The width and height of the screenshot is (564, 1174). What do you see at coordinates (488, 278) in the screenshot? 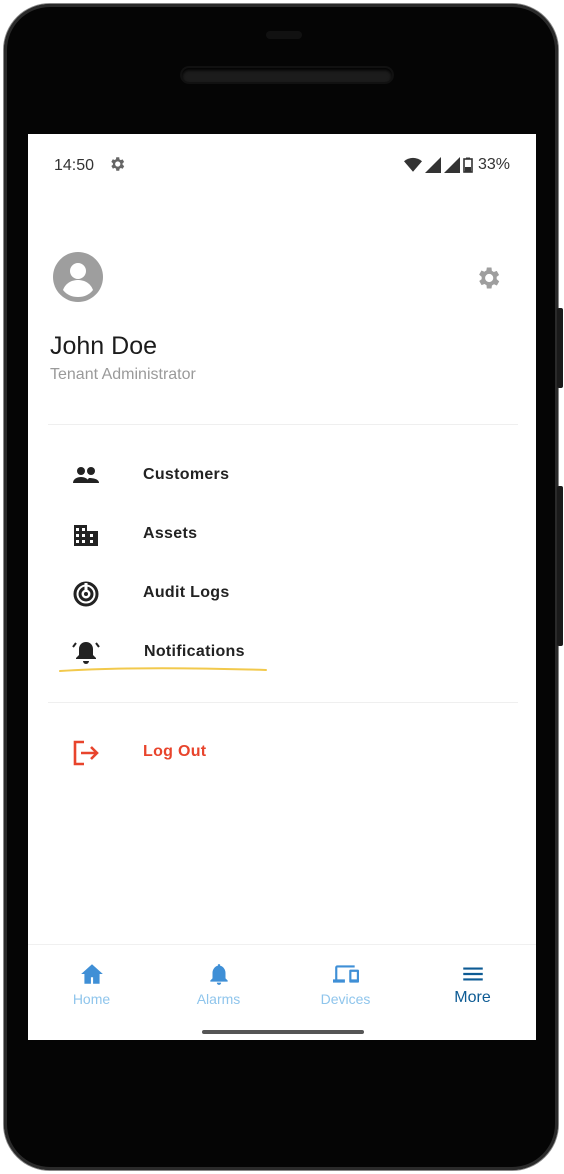
I see `settings-gear-icon` at bounding box center [488, 278].